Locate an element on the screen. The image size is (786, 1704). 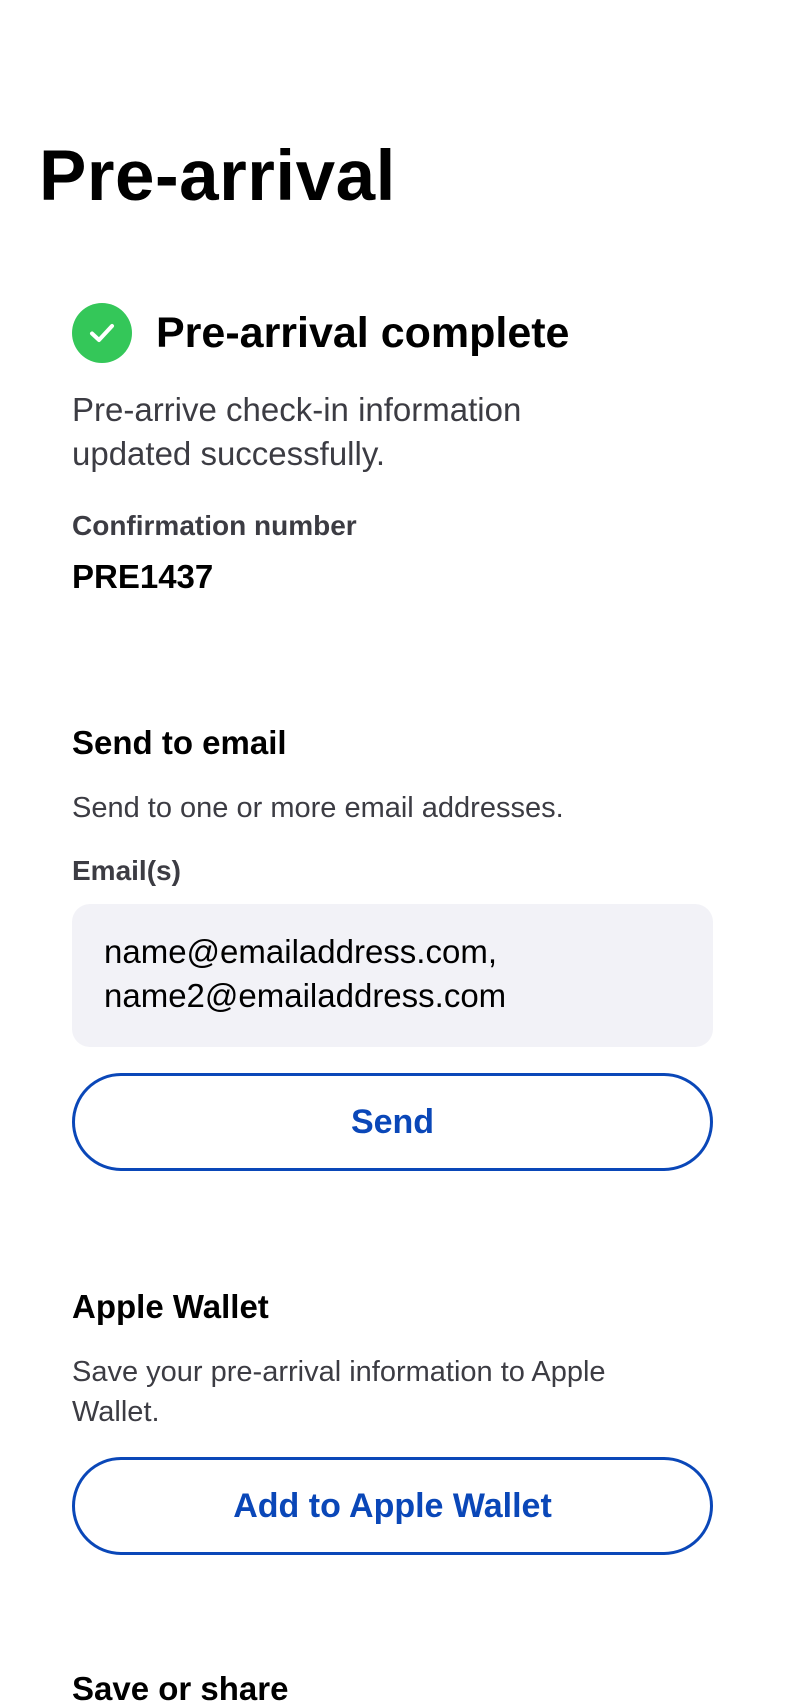
save-share-title: Save or share is located at coordinates (180, 1687).